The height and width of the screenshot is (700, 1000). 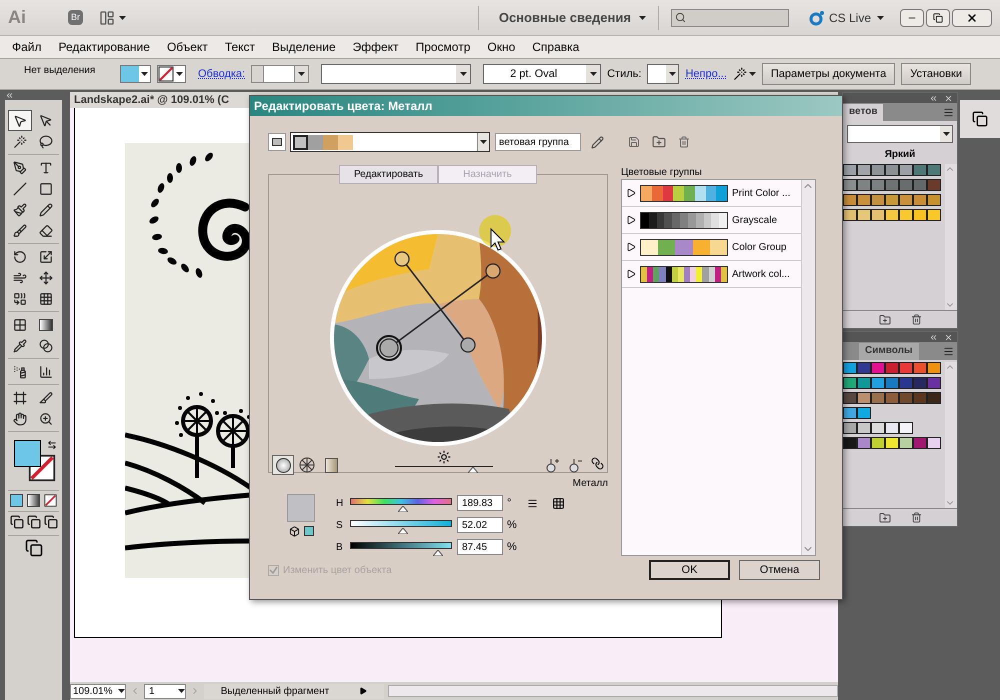 I want to click on app-logo: Ai, so click(x=17, y=17).